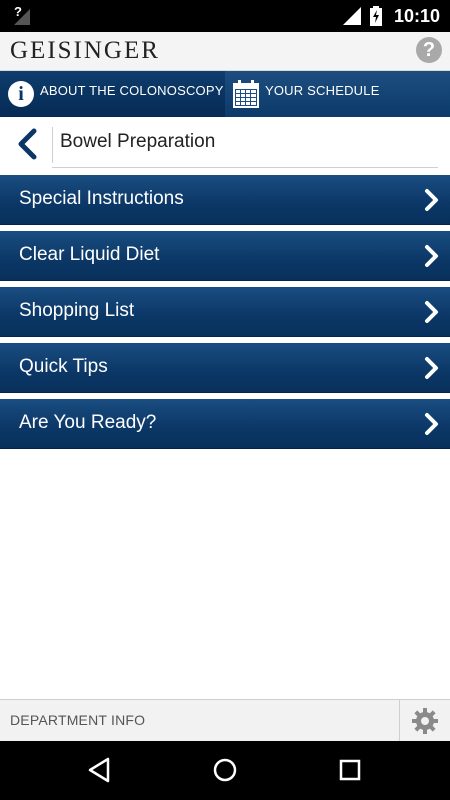  I want to click on department-info-button: DEPARTMENT INFO, so click(77, 720).